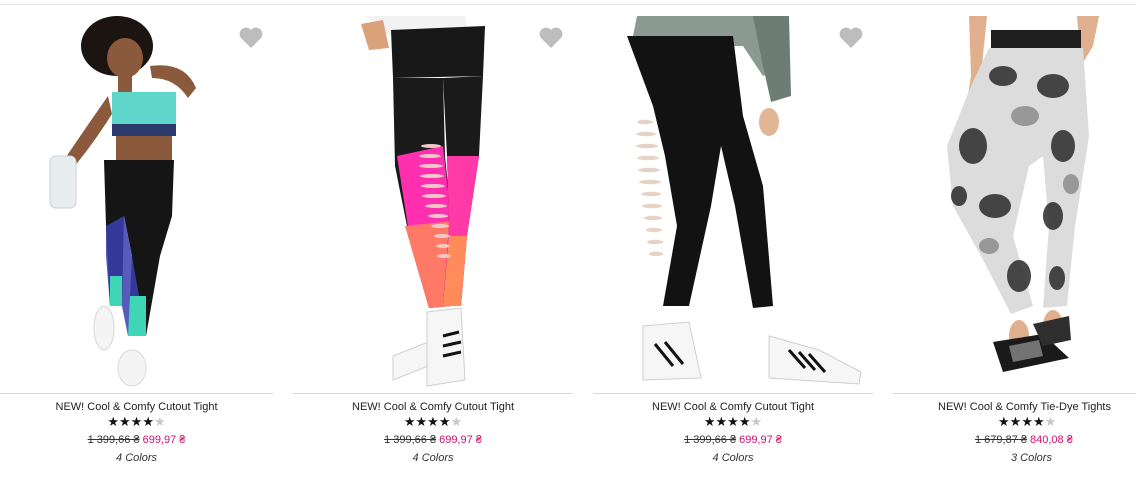  What do you see at coordinates (1001, 440) in the screenshot?
I see `original-price: 1 679,87 ₴` at bounding box center [1001, 440].